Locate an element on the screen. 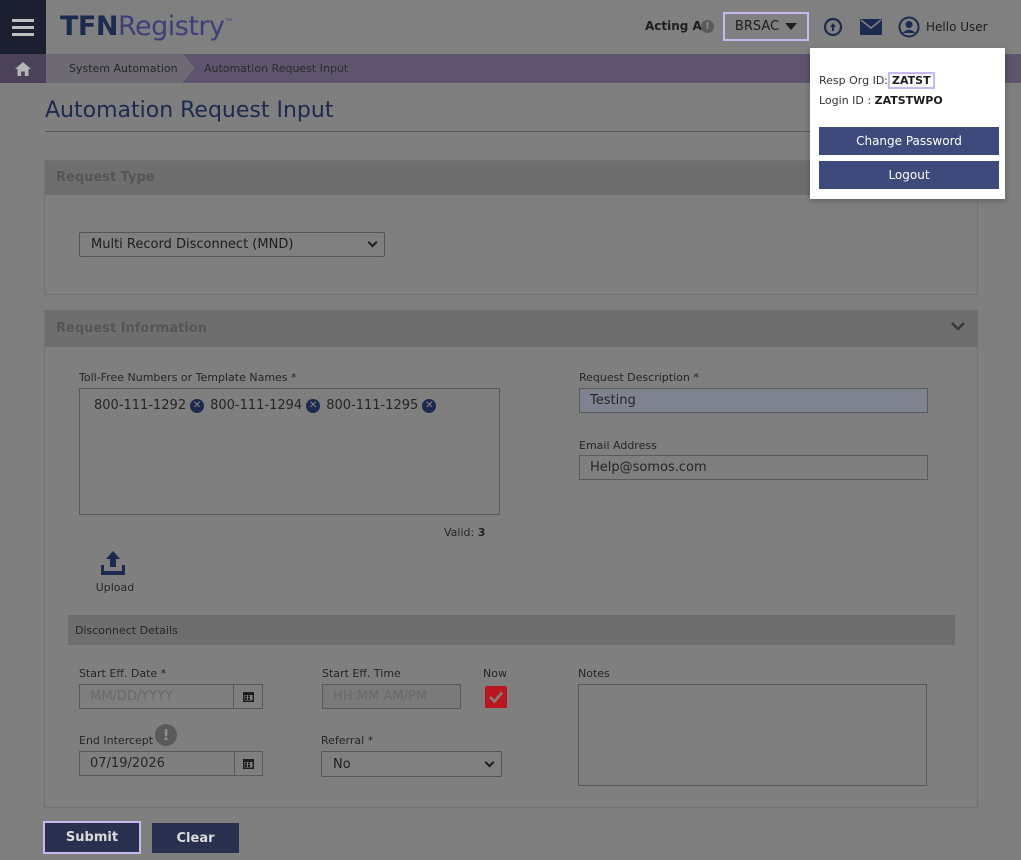  request-information-header: Request Information is located at coordinates (511, 329).